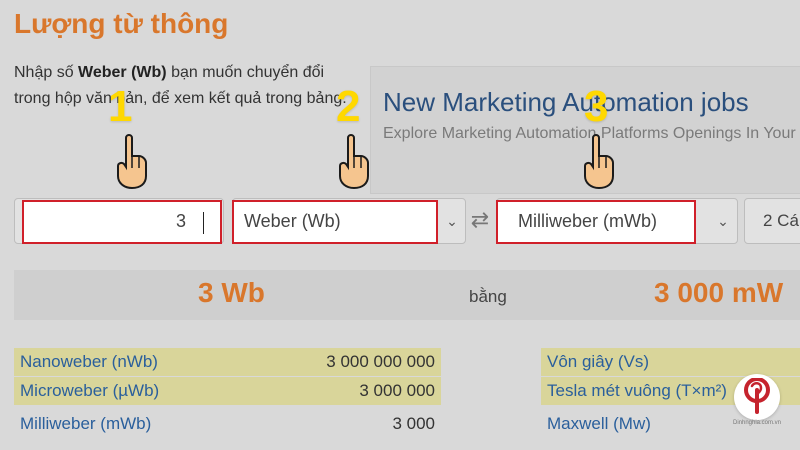  I want to click on to-unit-select: Milliweber (mWb), so click(596, 222).